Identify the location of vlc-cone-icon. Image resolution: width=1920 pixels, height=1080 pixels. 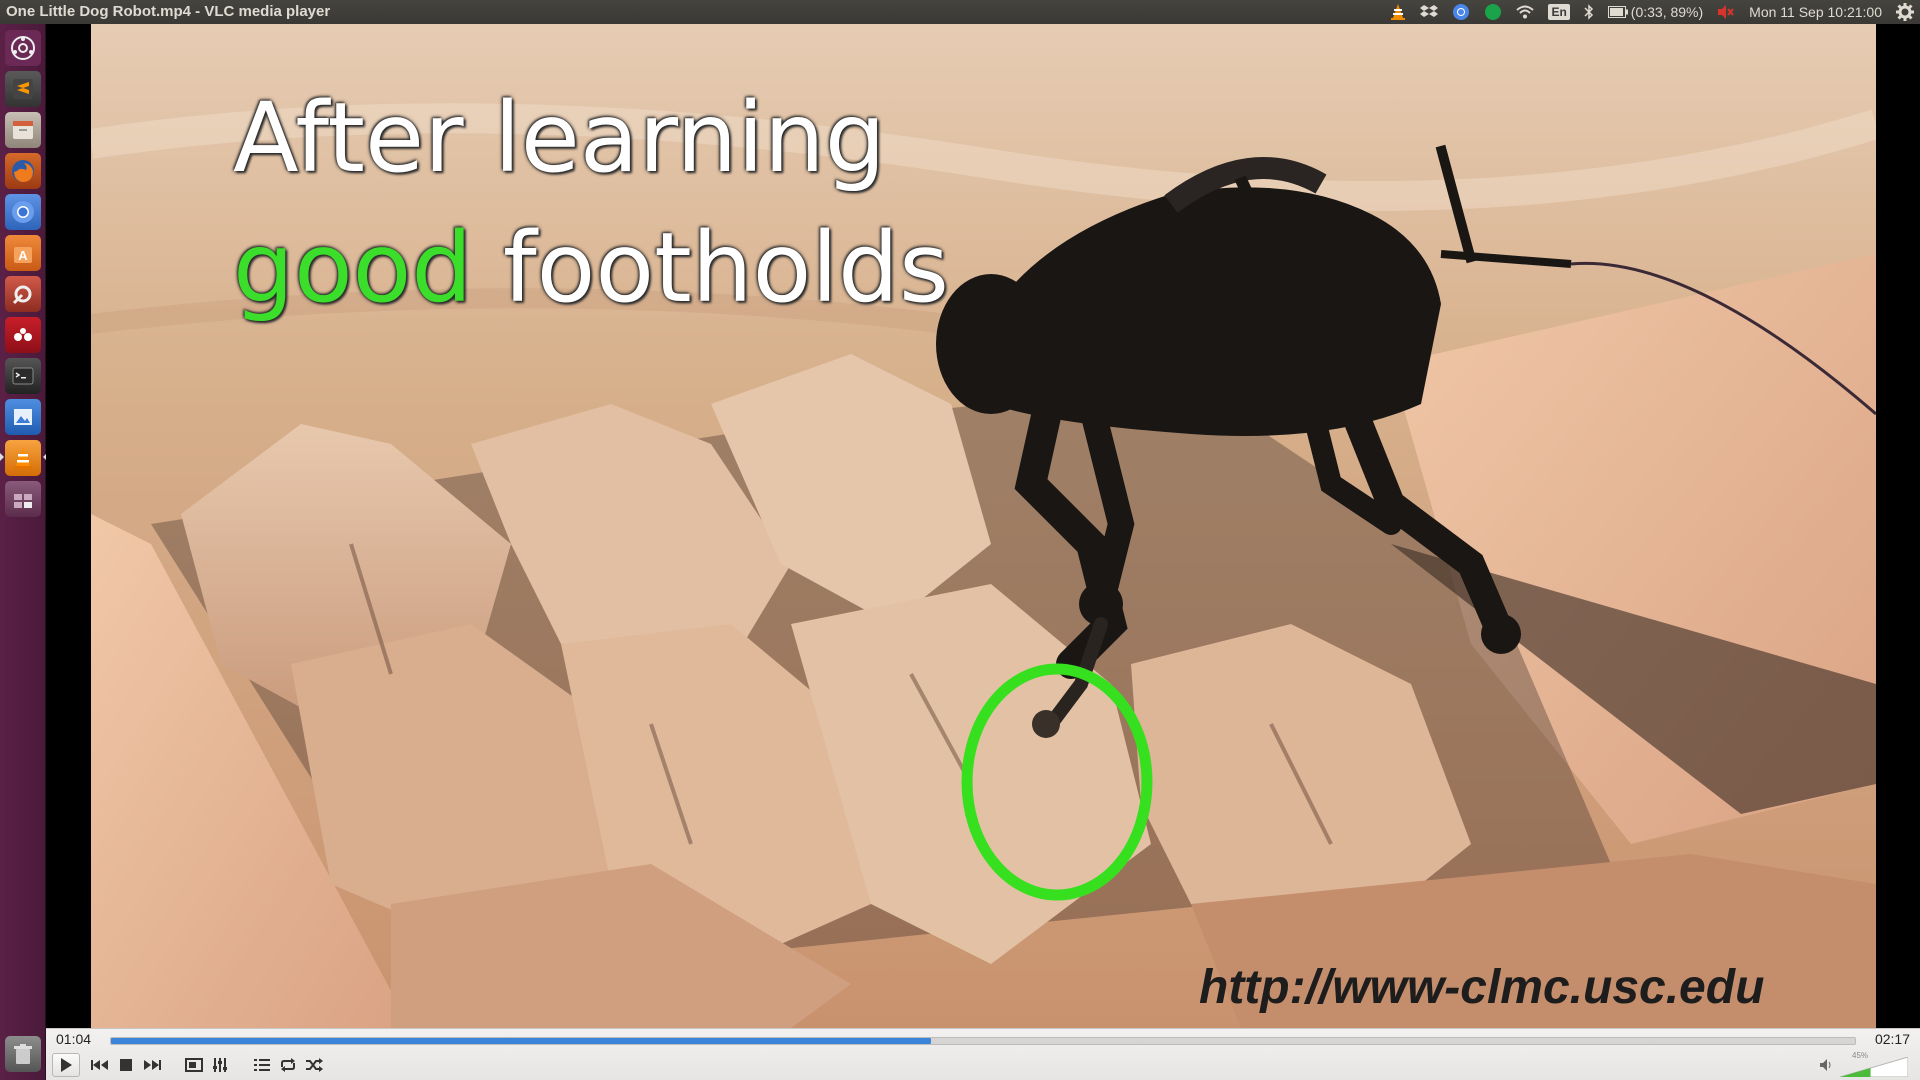
(1398, 12).